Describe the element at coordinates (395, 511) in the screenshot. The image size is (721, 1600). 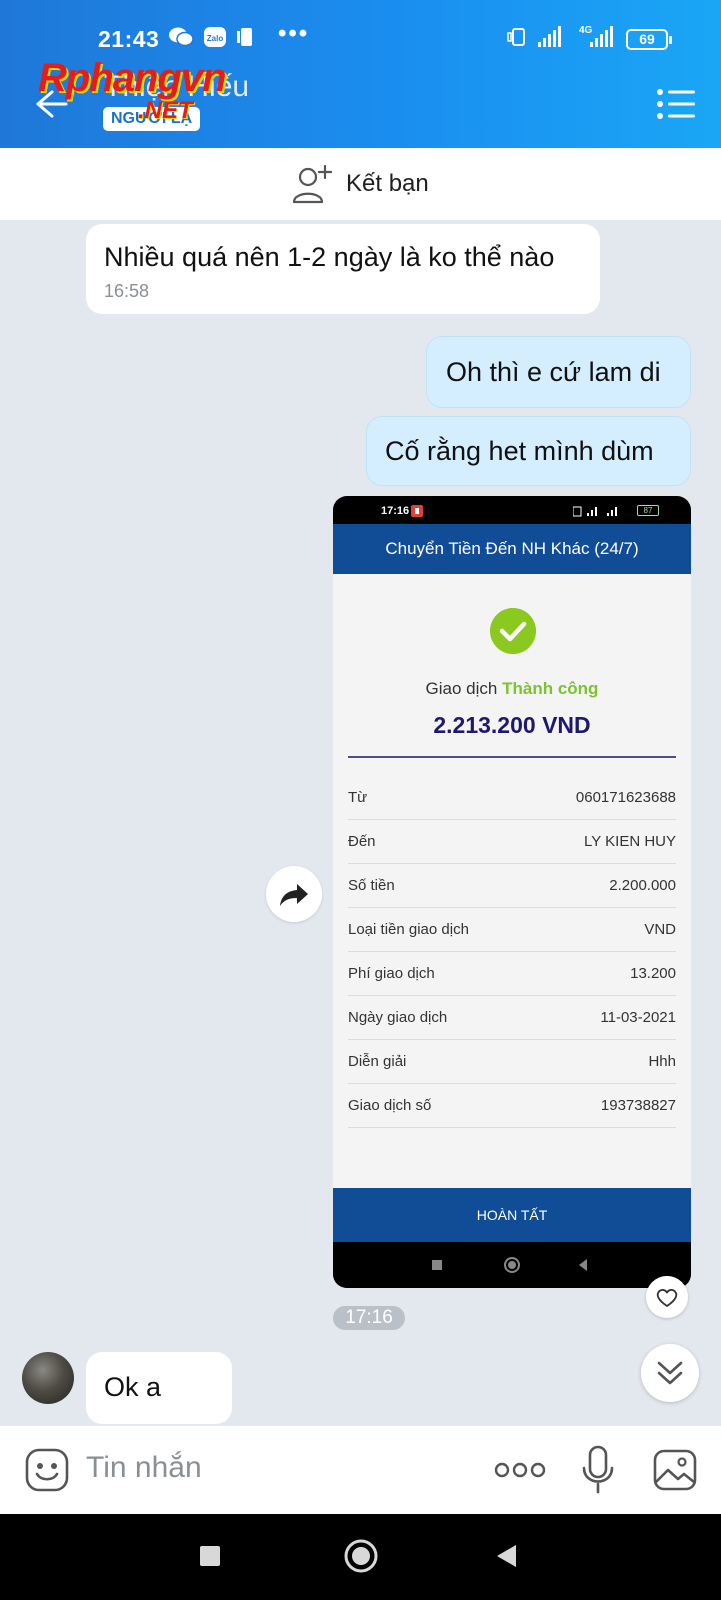
I see `screenshot-status-time: 17:16` at that location.